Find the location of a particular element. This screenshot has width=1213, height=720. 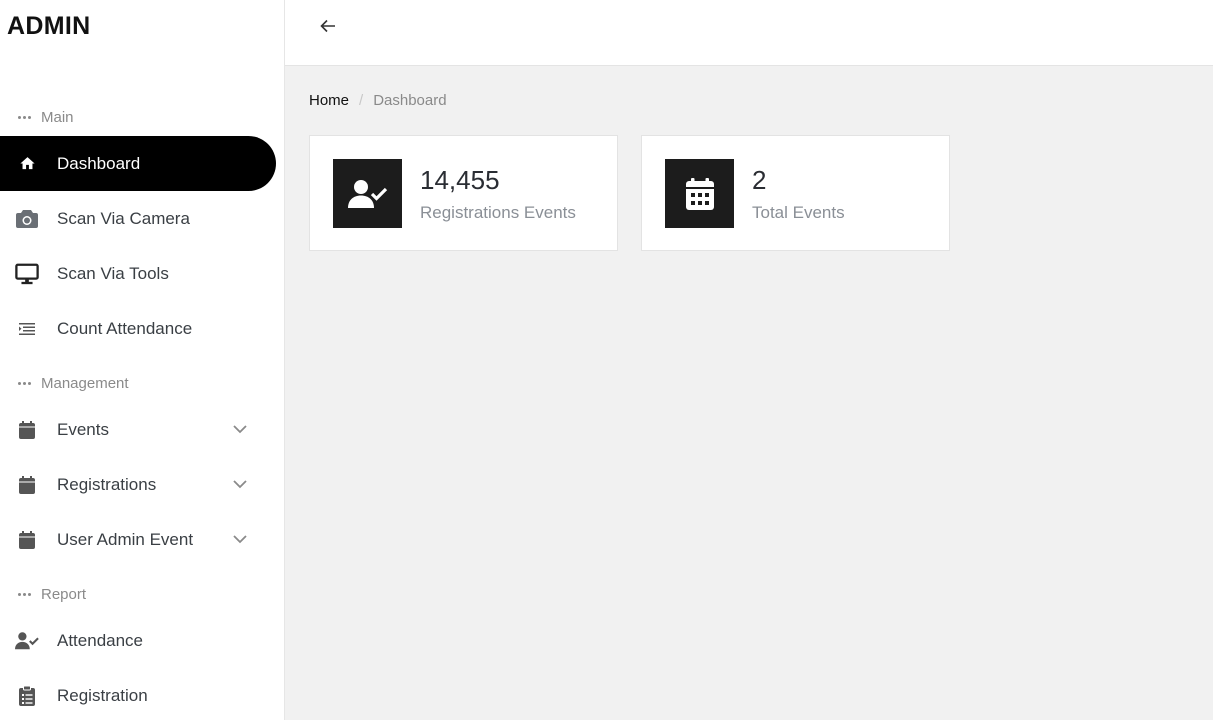

section-label: Main is located at coordinates (57, 117).